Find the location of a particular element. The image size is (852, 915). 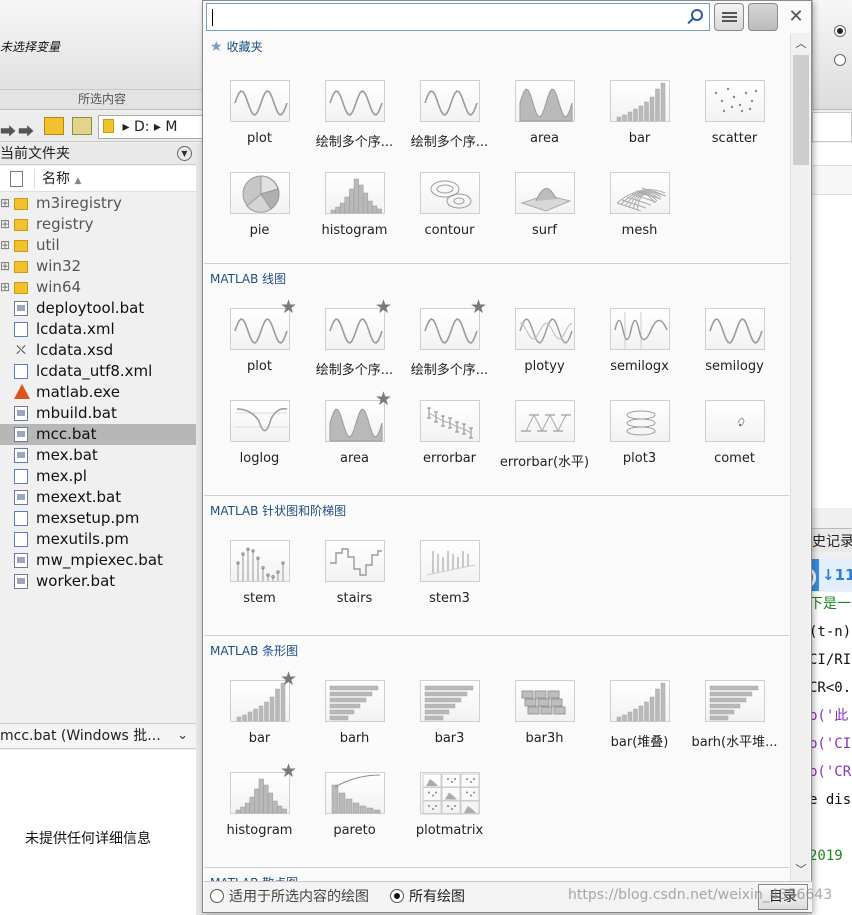

all-plots-radio: 所有绘图 is located at coordinates (427, 897).